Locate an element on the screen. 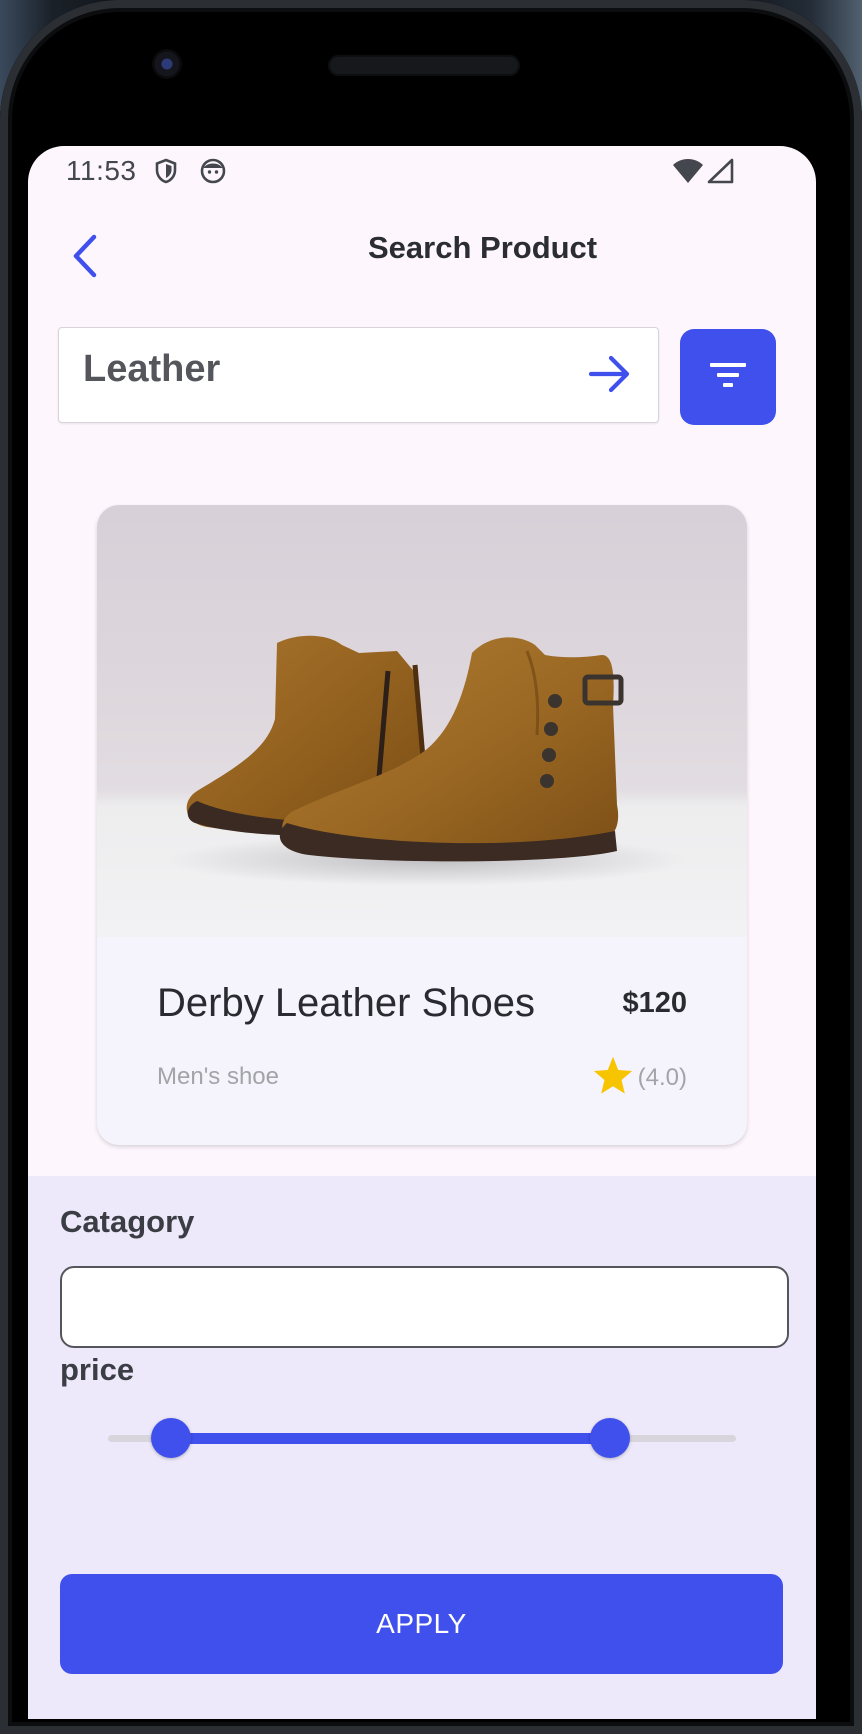 The image size is (862, 1734). signal-icon is located at coordinates (720, 173).